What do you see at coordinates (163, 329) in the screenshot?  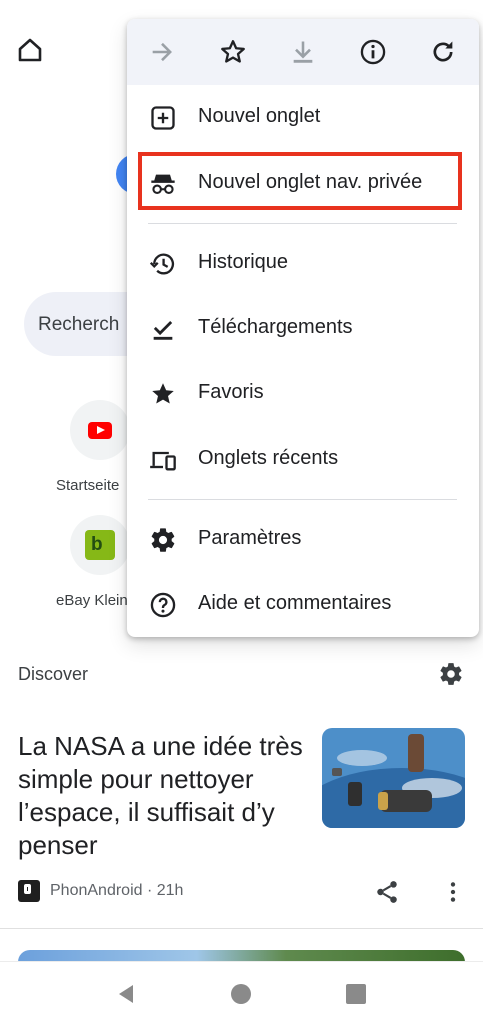 I see `downloads-icon` at bounding box center [163, 329].